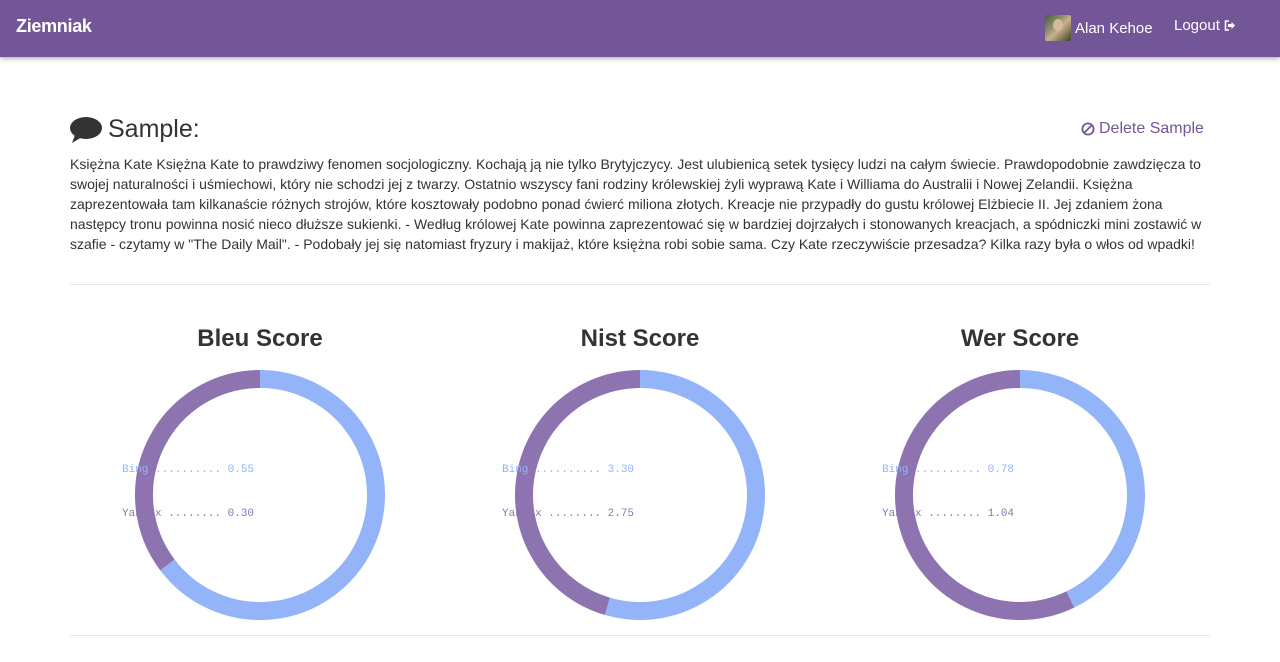 The image size is (1280, 662). Describe the element at coordinates (640, 338) in the screenshot. I see `chart-title: Nist Score` at that location.